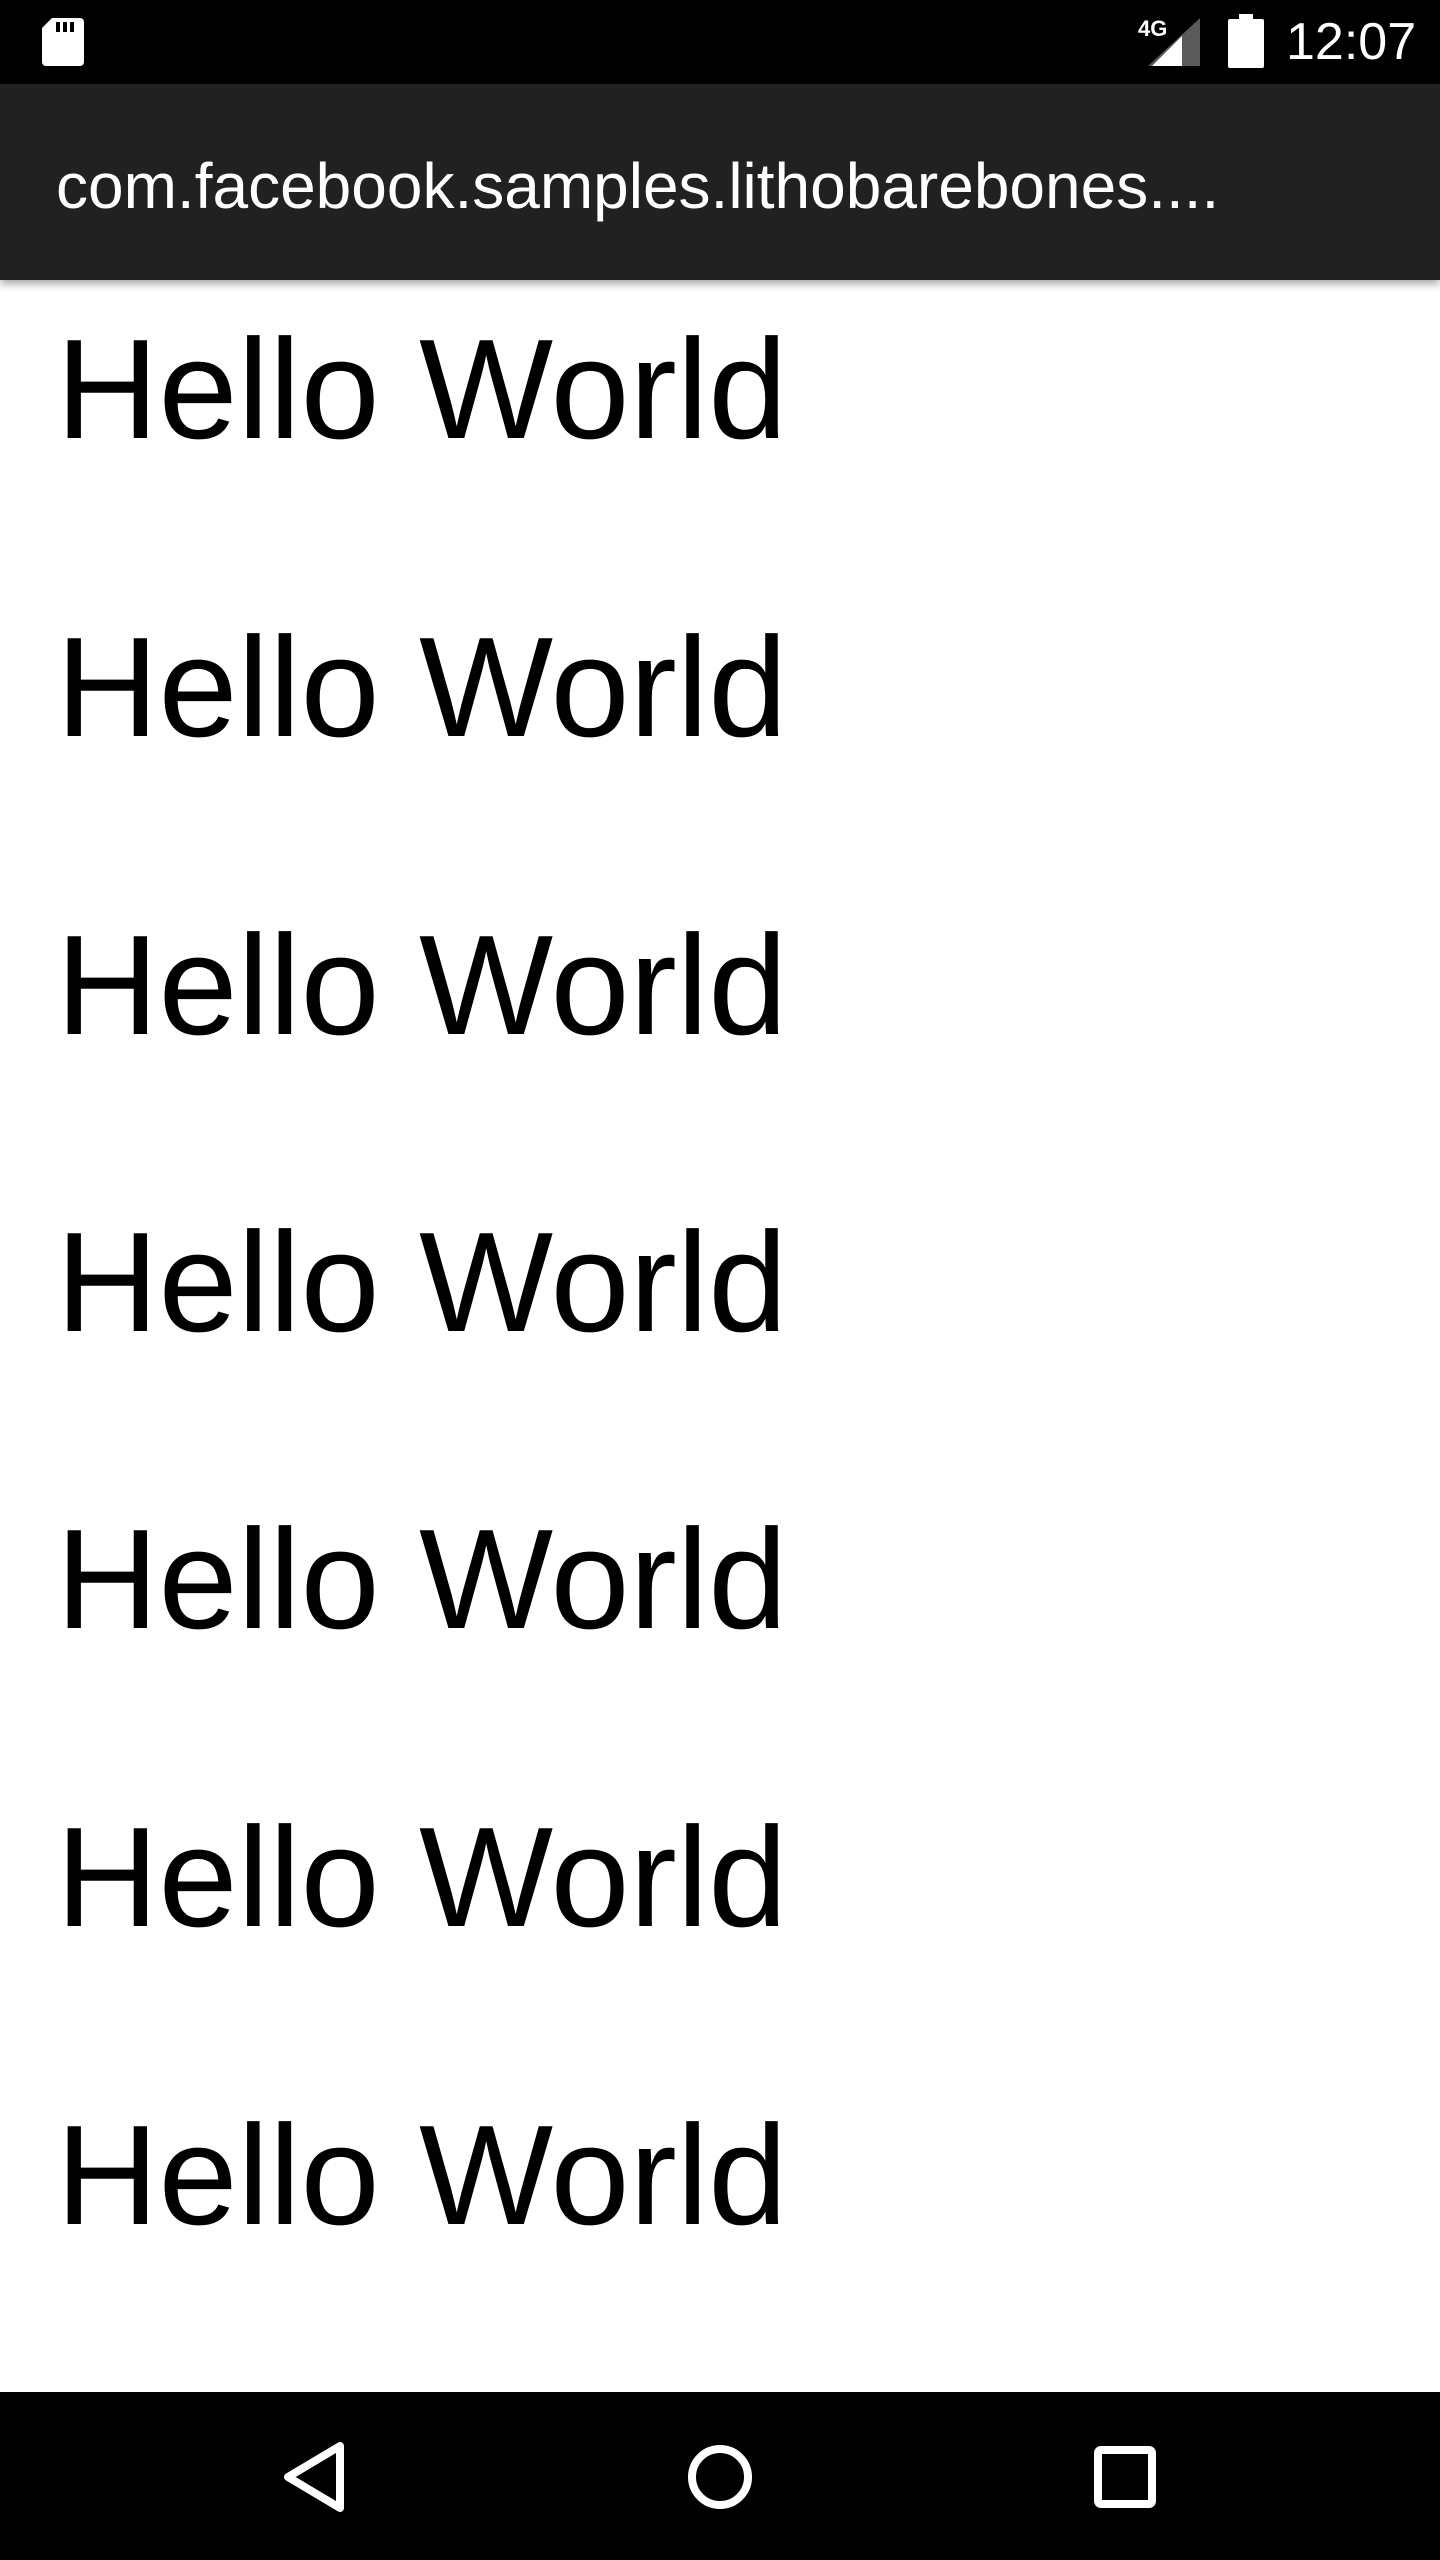 The image size is (1440, 2560). I want to click on navigation-bar, so click(720, 2476).